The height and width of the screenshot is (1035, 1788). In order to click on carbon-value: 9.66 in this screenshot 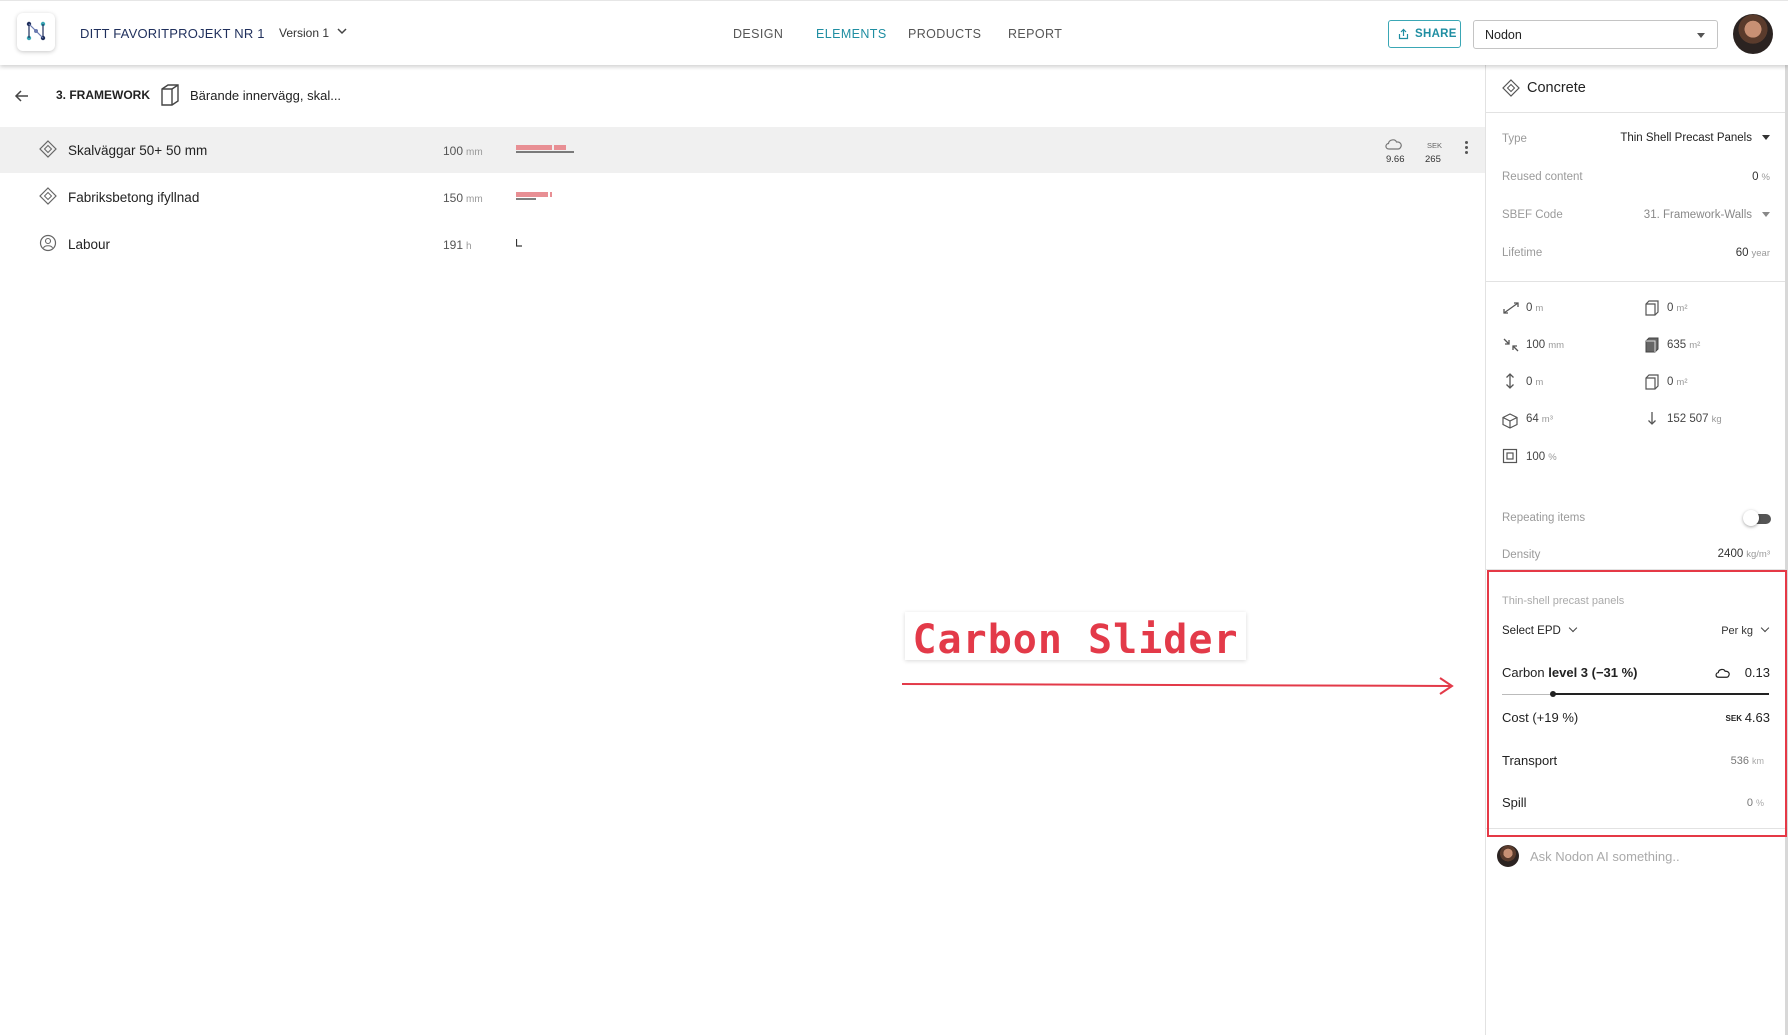, I will do `click(1395, 159)`.